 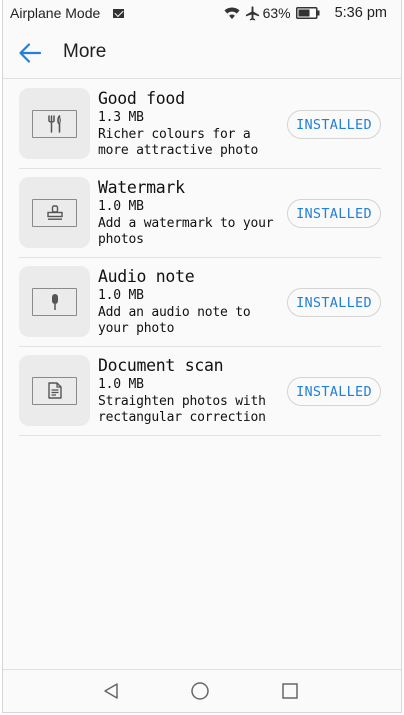 I want to click on back-button, so click(x=30, y=53).